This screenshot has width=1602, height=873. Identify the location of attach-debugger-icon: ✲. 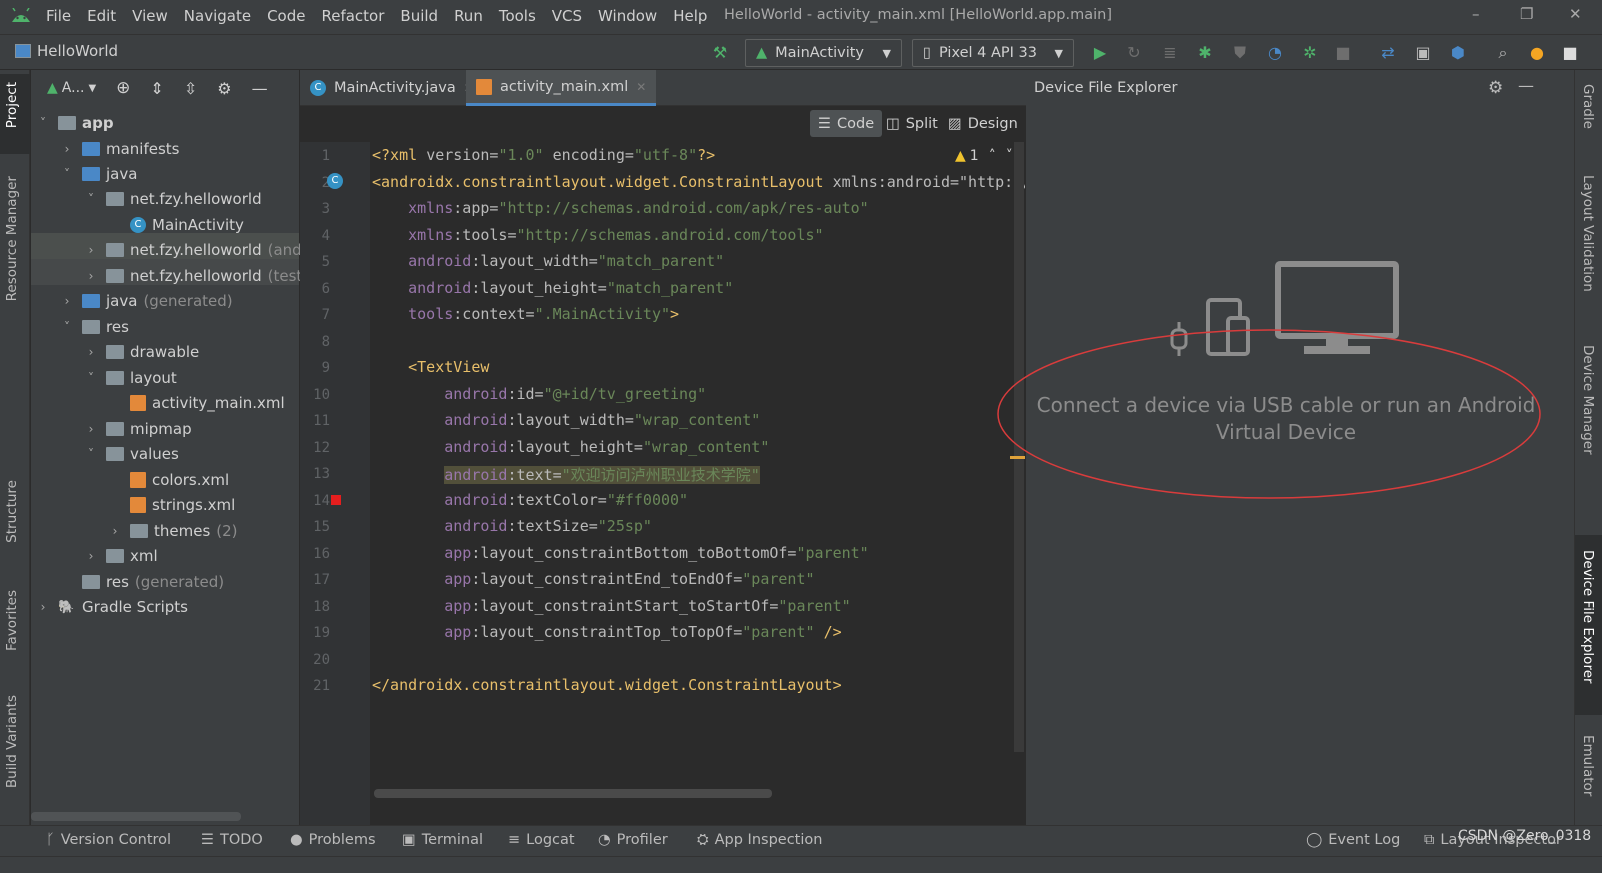
(1310, 53).